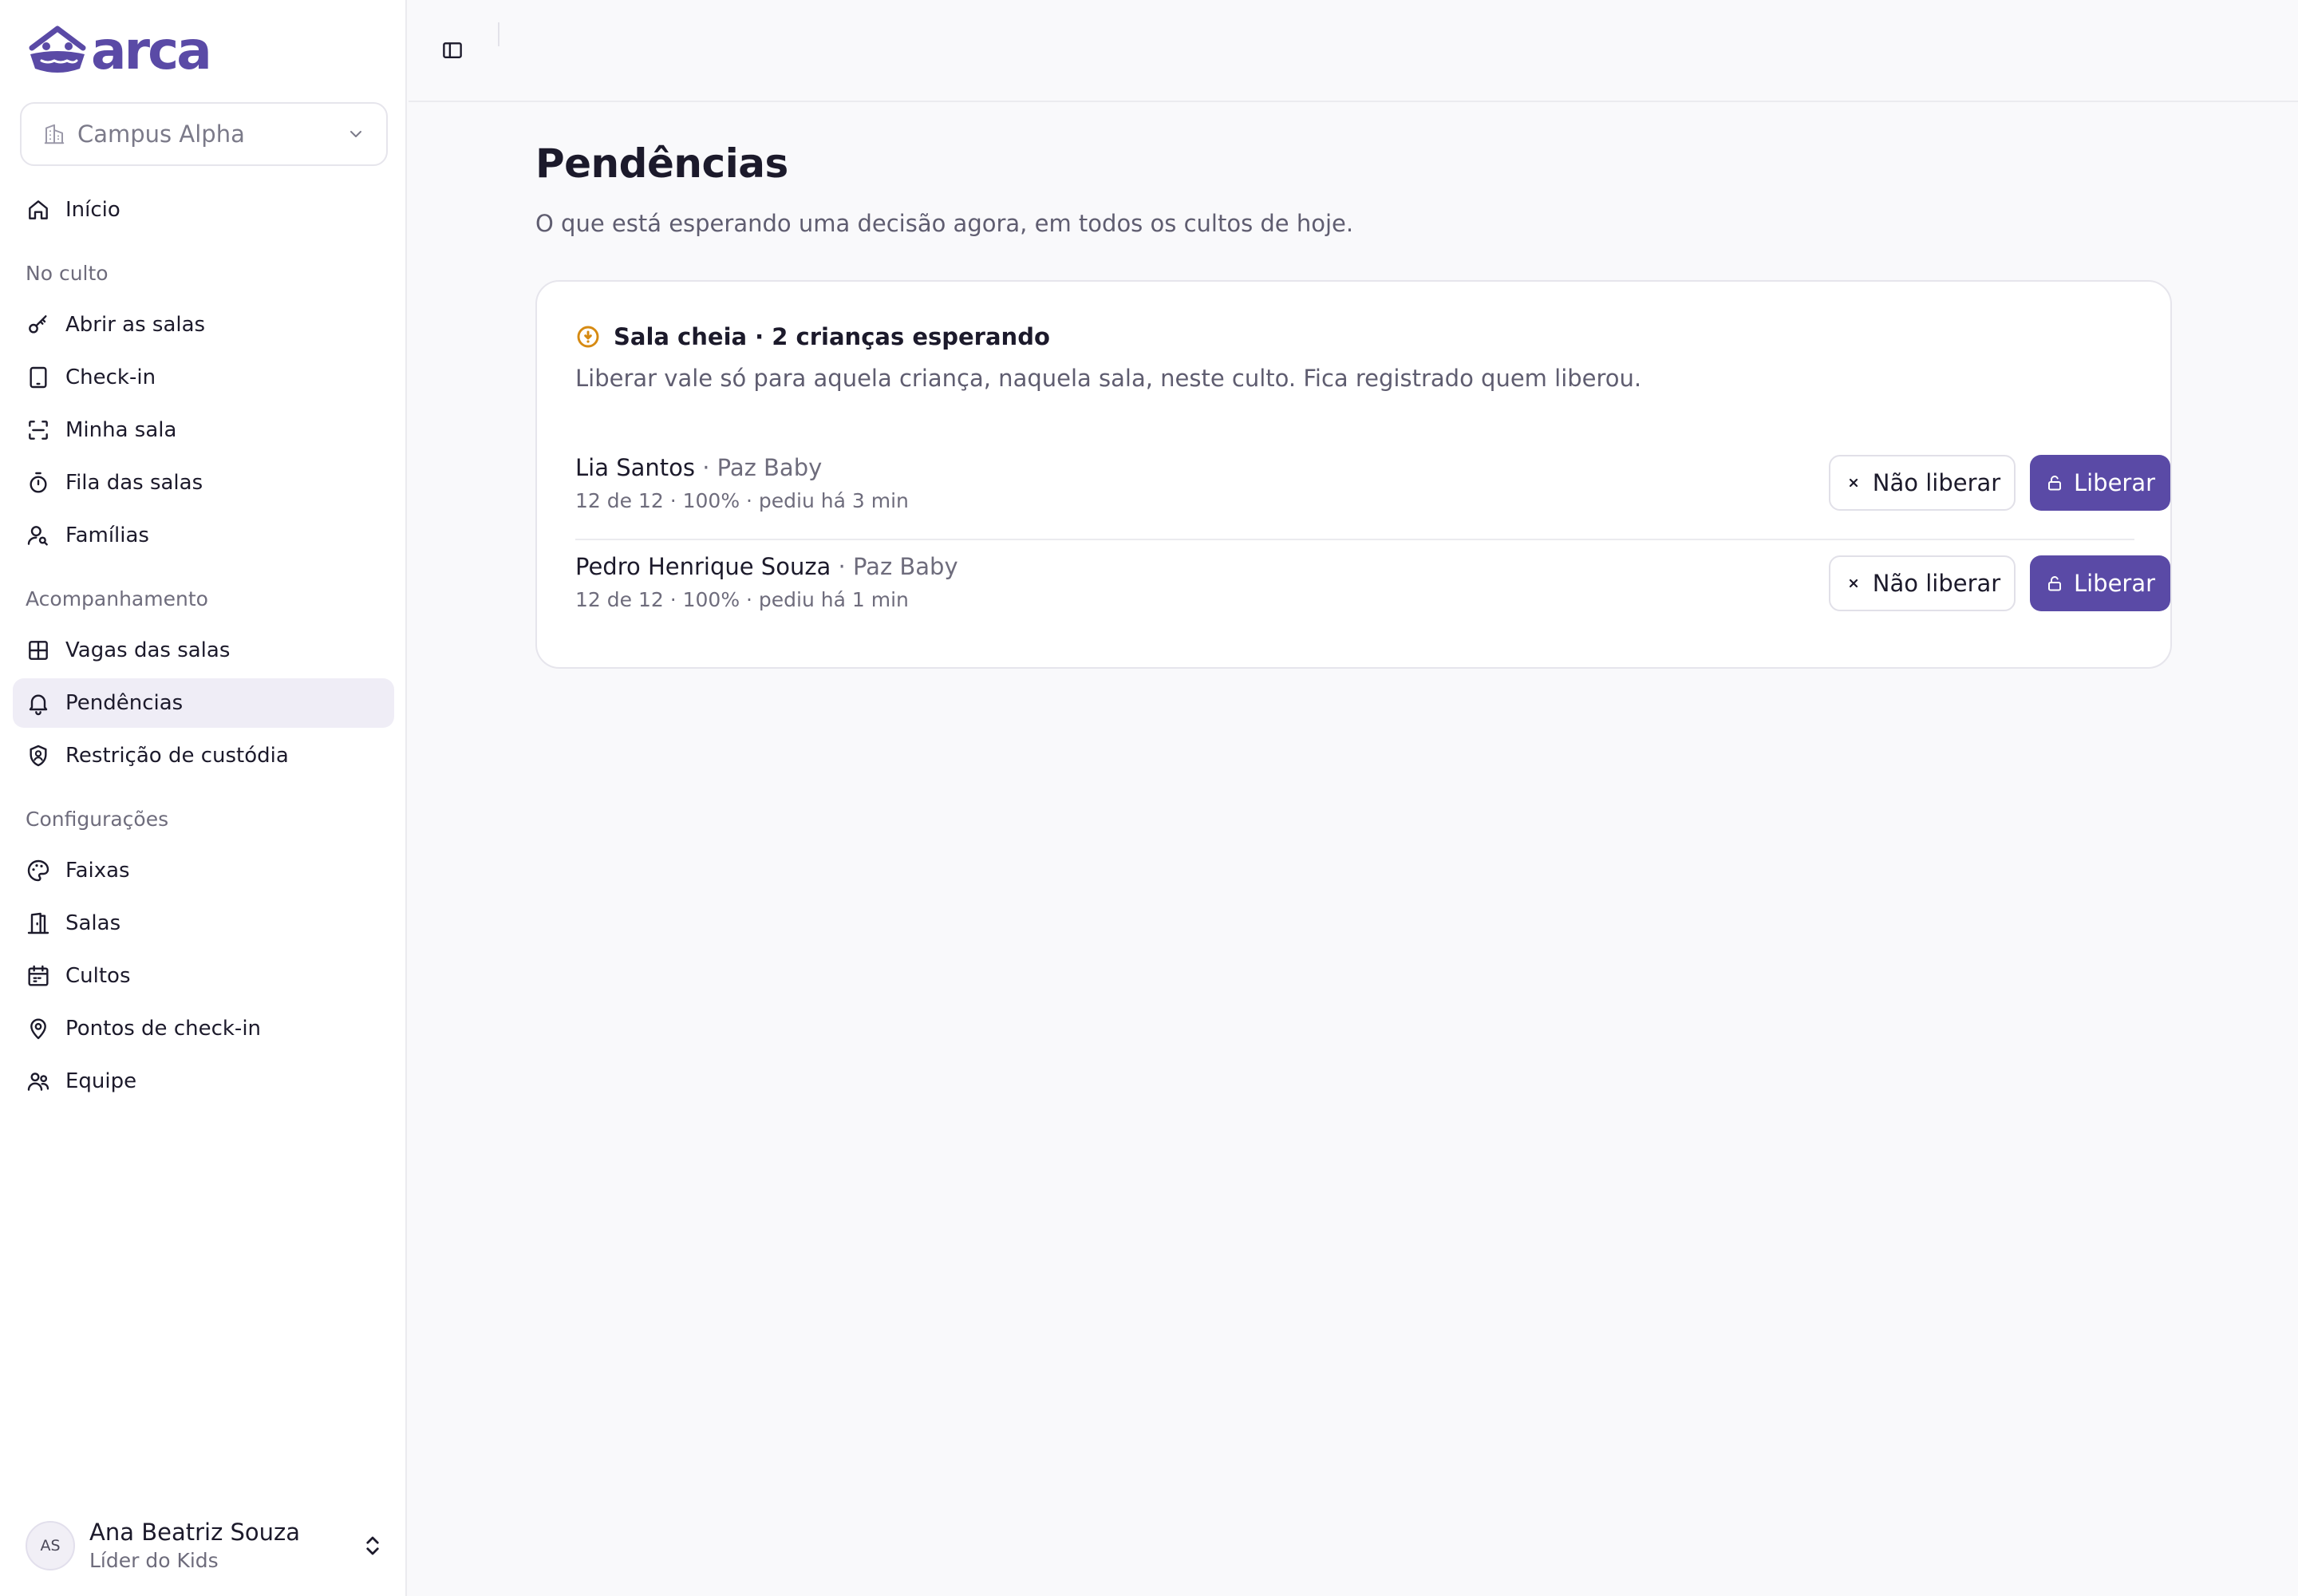 Image resolution: width=2298 pixels, height=1596 pixels. What do you see at coordinates (204, 210) in the screenshot?
I see `nav-item-inicio: Início` at bounding box center [204, 210].